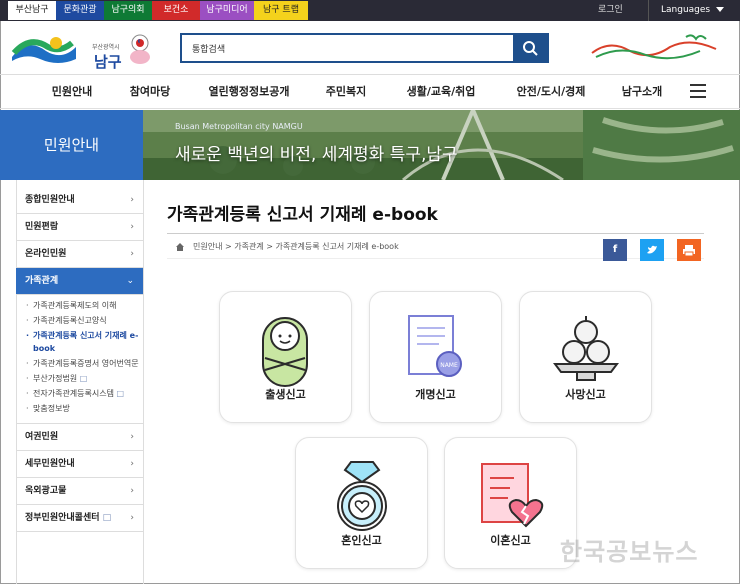  Describe the element at coordinates (128, 10) in the screenshot. I see `quicklink-council: 남구의회` at that location.